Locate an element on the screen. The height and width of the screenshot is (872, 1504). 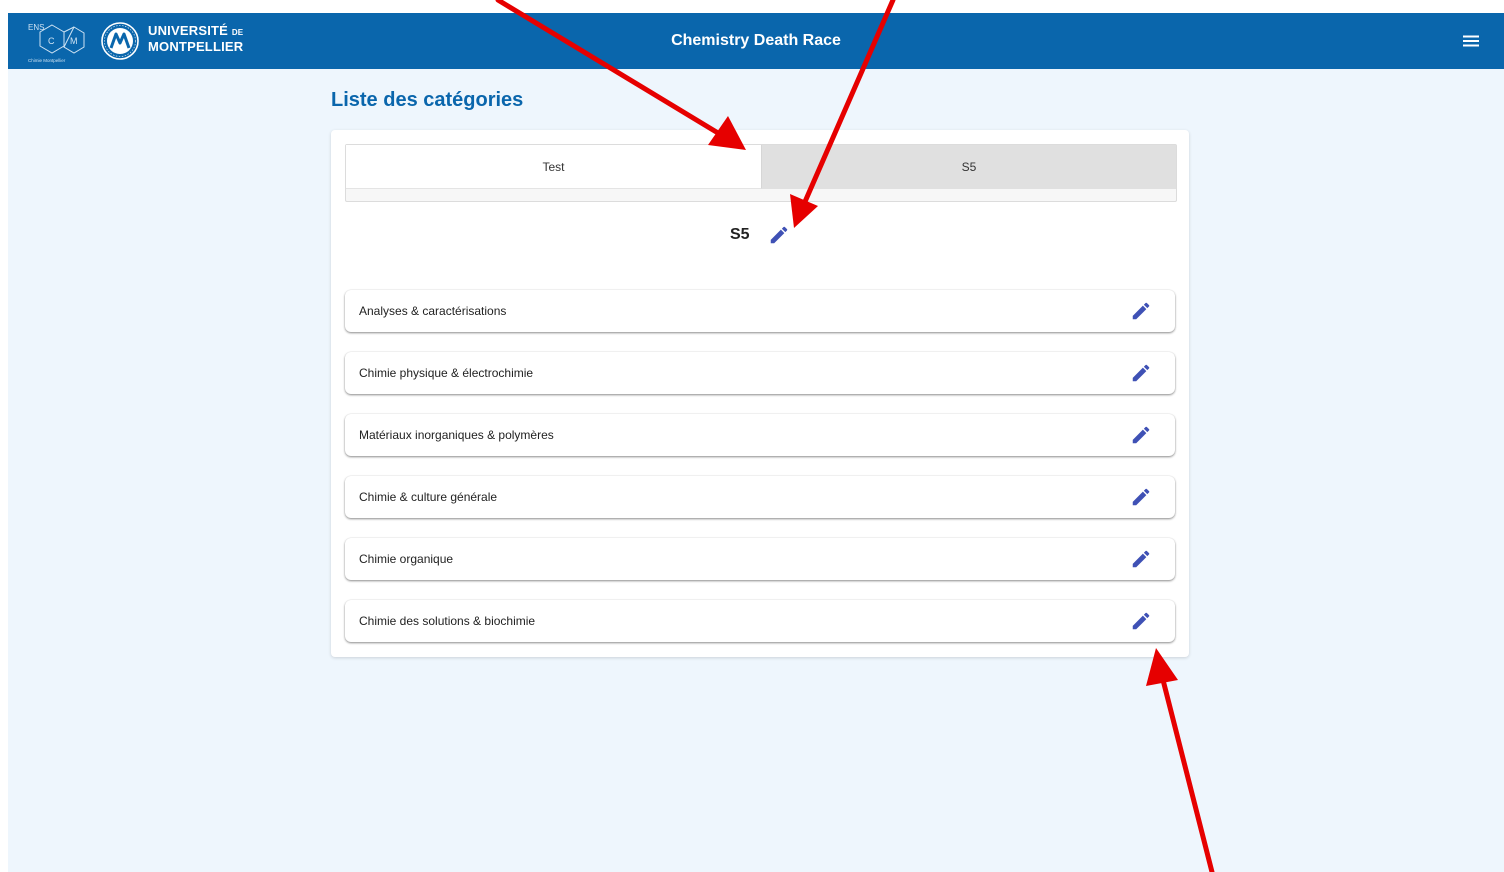
list-item: Chimie des solutions & biochimie is located at coordinates (760, 621).